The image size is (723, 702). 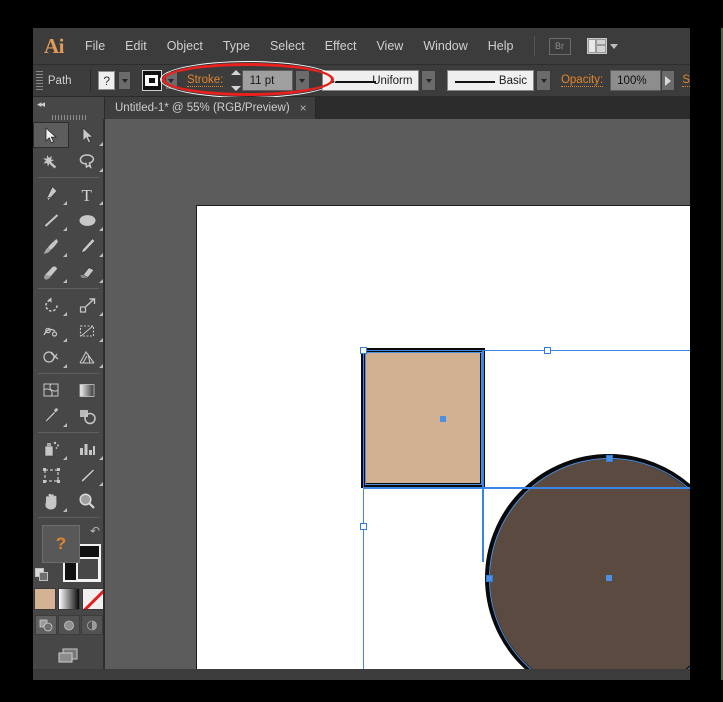 What do you see at coordinates (87, 135) in the screenshot?
I see `direct-selection-tool` at bounding box center [87, 135].